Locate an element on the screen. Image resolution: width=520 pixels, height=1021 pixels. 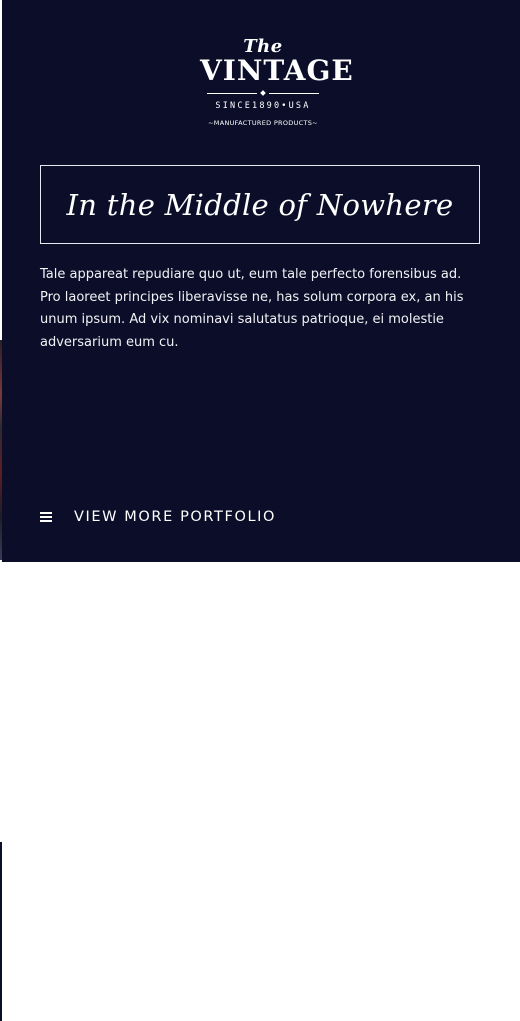
logo-brand-text: VINTAGE is located at coordinates (277, 70).